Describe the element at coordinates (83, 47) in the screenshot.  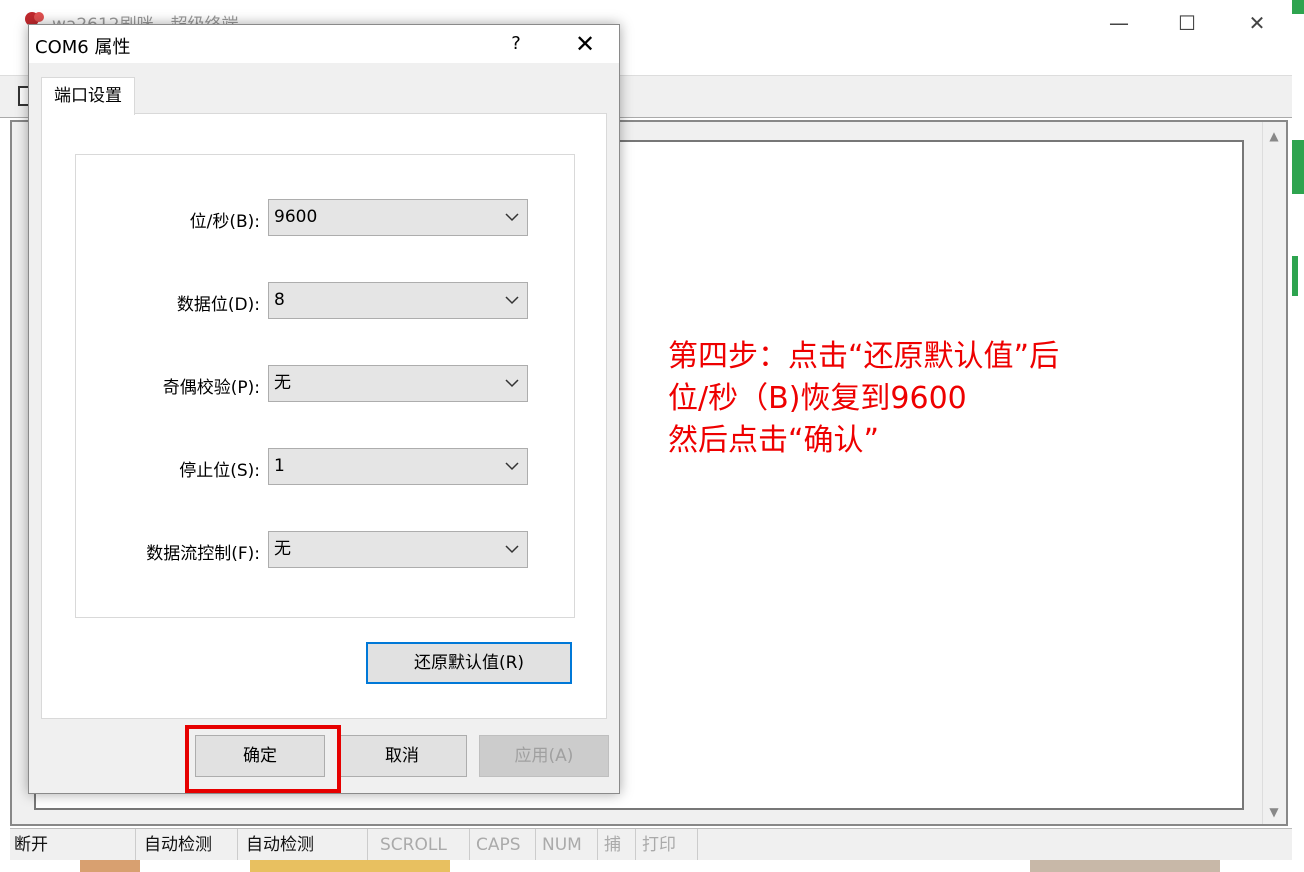
I see `dialog-title: COM6 属性` at that location.